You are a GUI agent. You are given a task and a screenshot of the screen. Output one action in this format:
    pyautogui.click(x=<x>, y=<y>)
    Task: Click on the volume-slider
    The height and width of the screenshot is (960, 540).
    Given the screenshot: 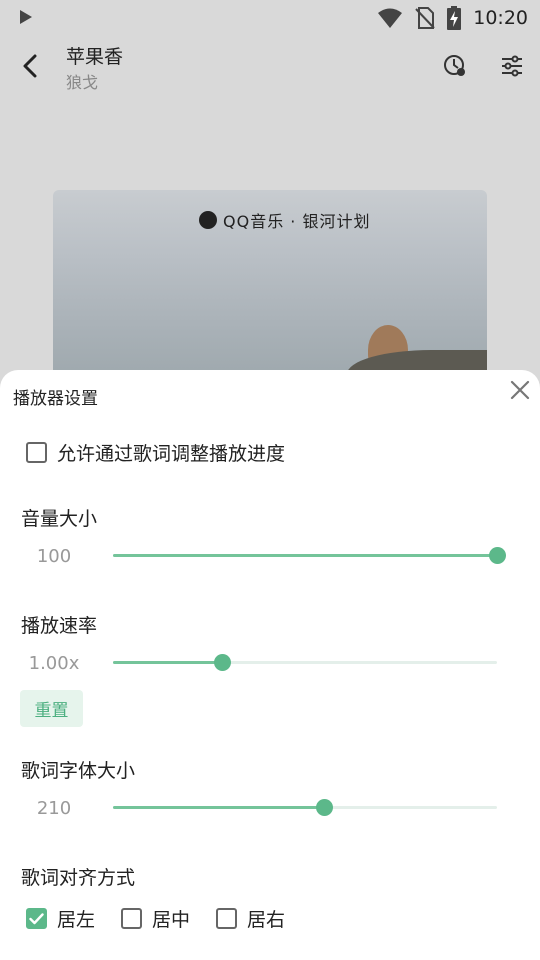 What is the action you would take?
    pyautogui.click(x=309, y=555)
    